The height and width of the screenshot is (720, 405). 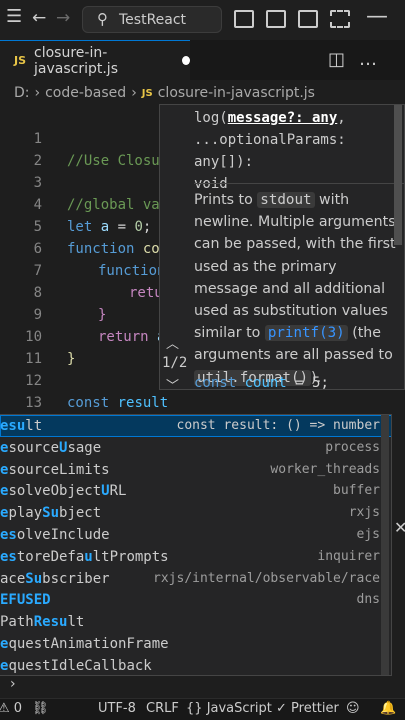 I want to click on breadcrumb-drive: D:, so click(x=22, y=93).